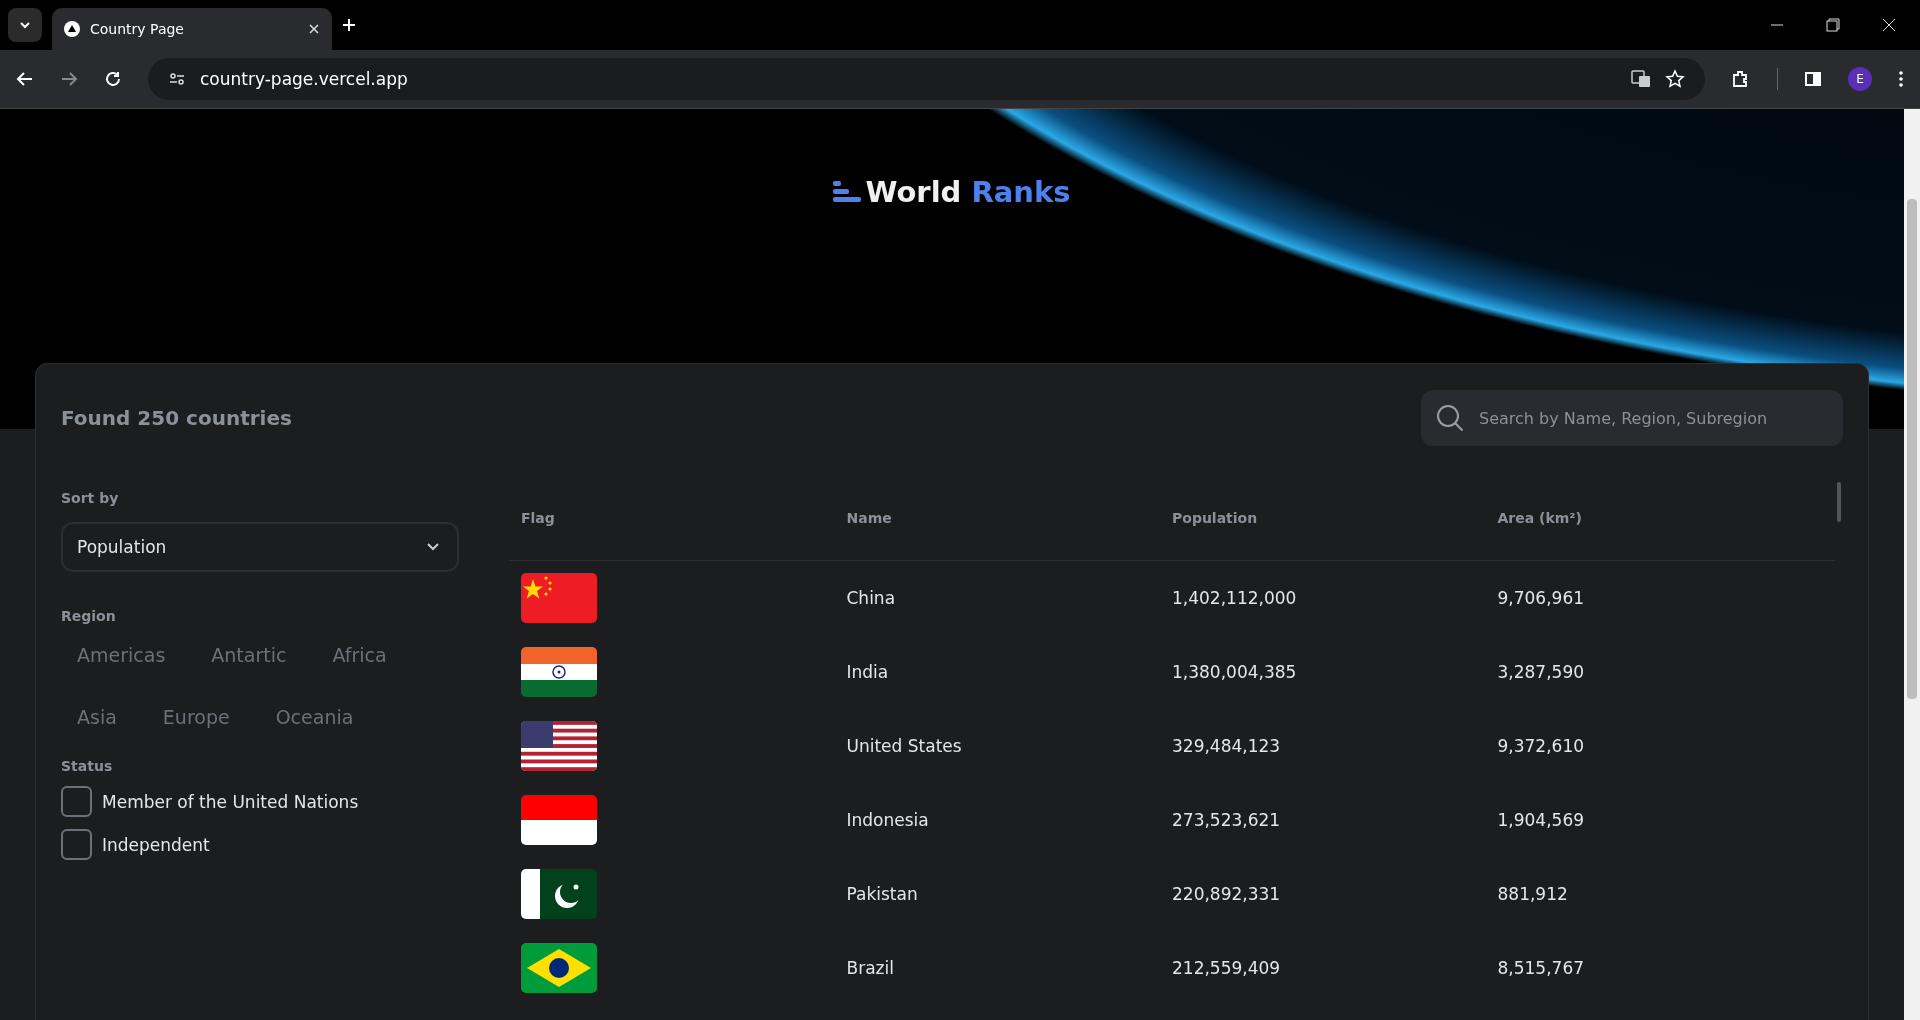 The height and width of the screenshot is (1020, 1920). Describe the element at coordinates (1227, 968) in the screenshot. I see `population-value: 212,559,409` at that location.